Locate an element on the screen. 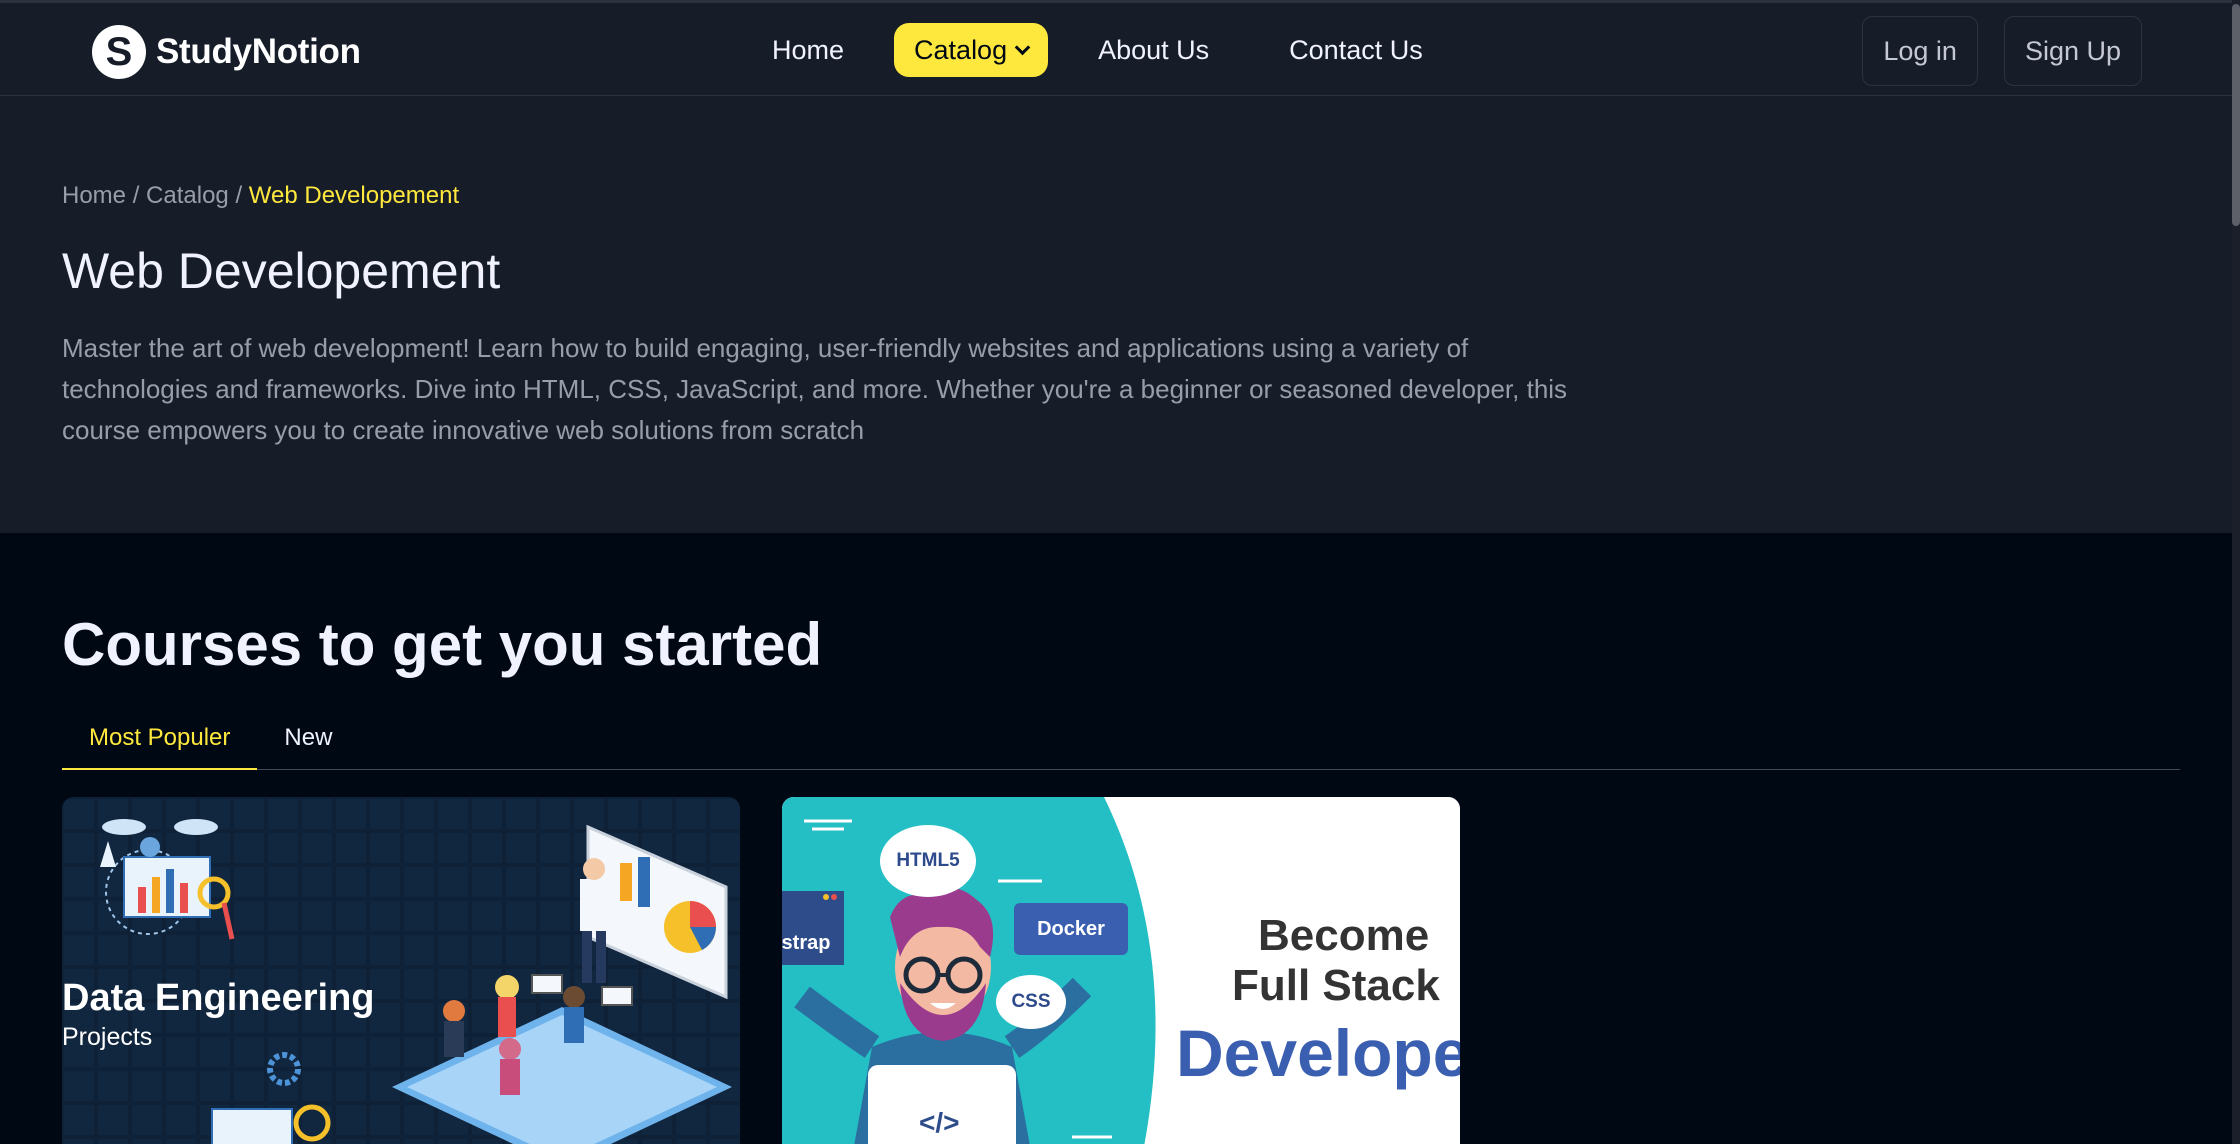 Image resolution: width=2240 pixels, height=1144 pixels. nav-catalog-dropdown: Catalog is located at coordinates (971, 50).